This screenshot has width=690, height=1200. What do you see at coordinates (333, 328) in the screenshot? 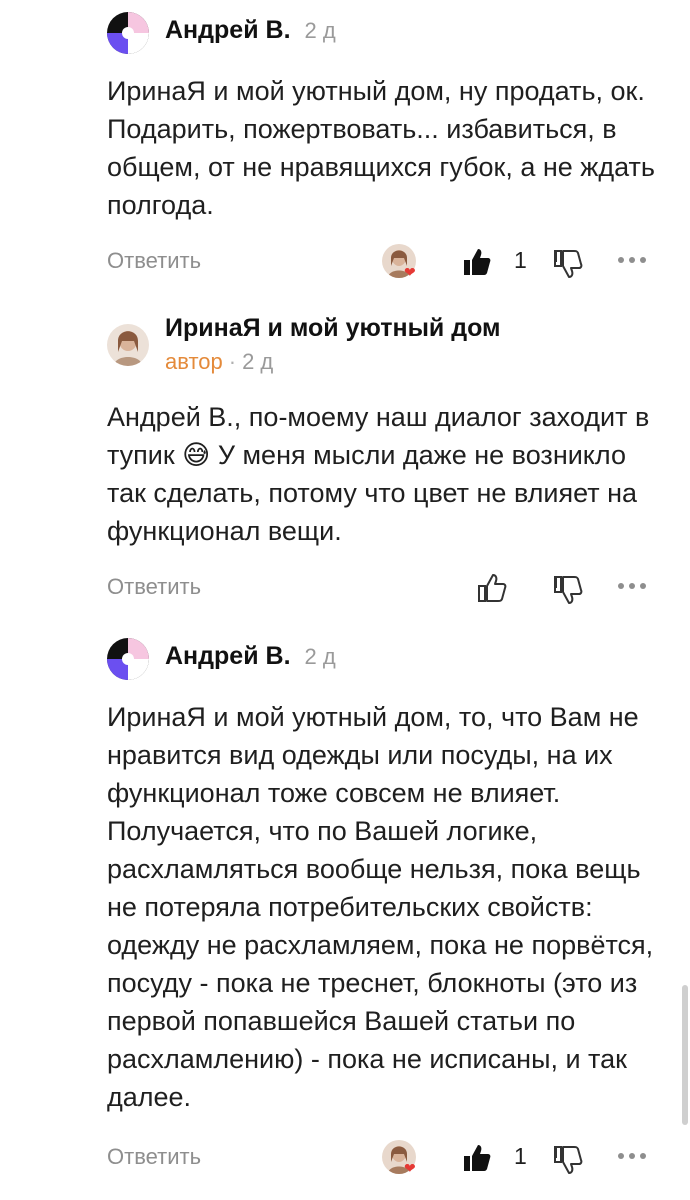
I see `author-name: ИринаЯ и мой уютный дом` at bounding box center [333, 328].